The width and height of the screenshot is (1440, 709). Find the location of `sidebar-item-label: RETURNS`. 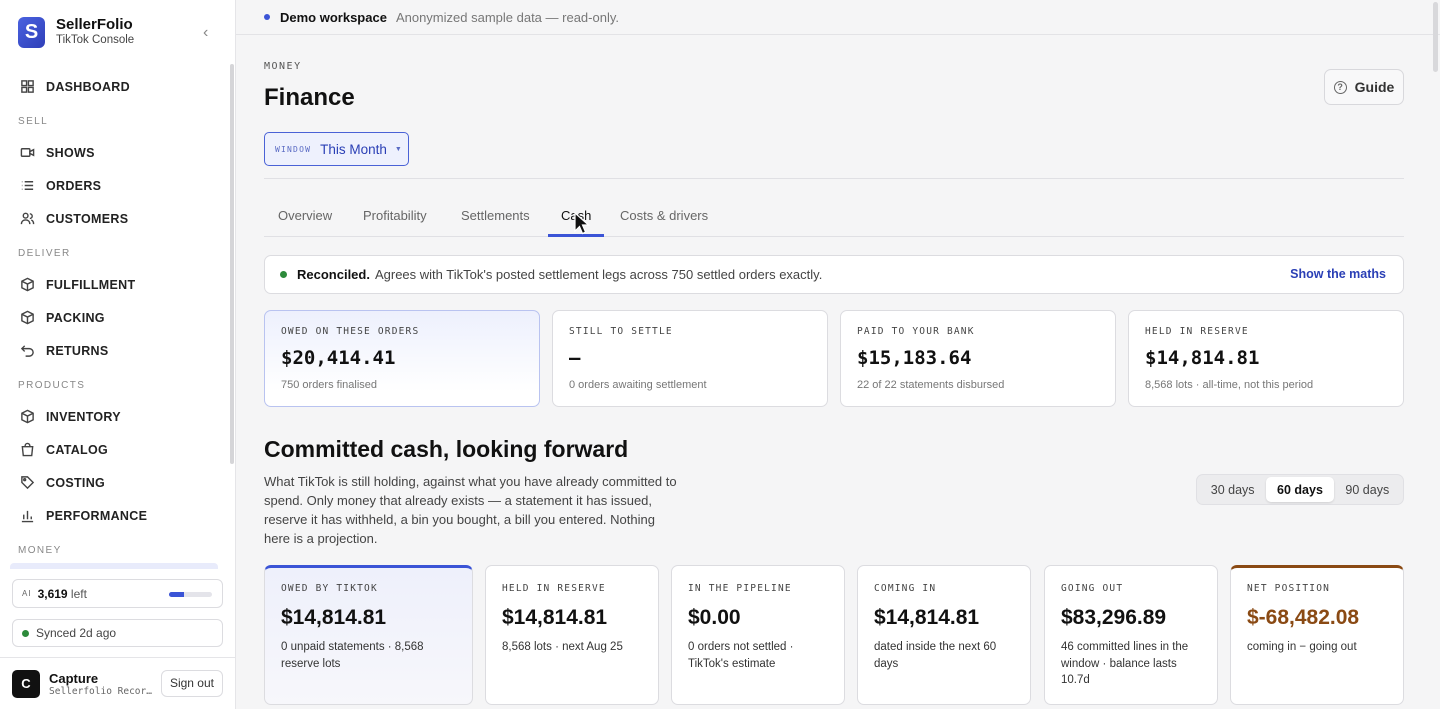

sidebar-item-label: RETURNS is located at coordinates (77, 350).